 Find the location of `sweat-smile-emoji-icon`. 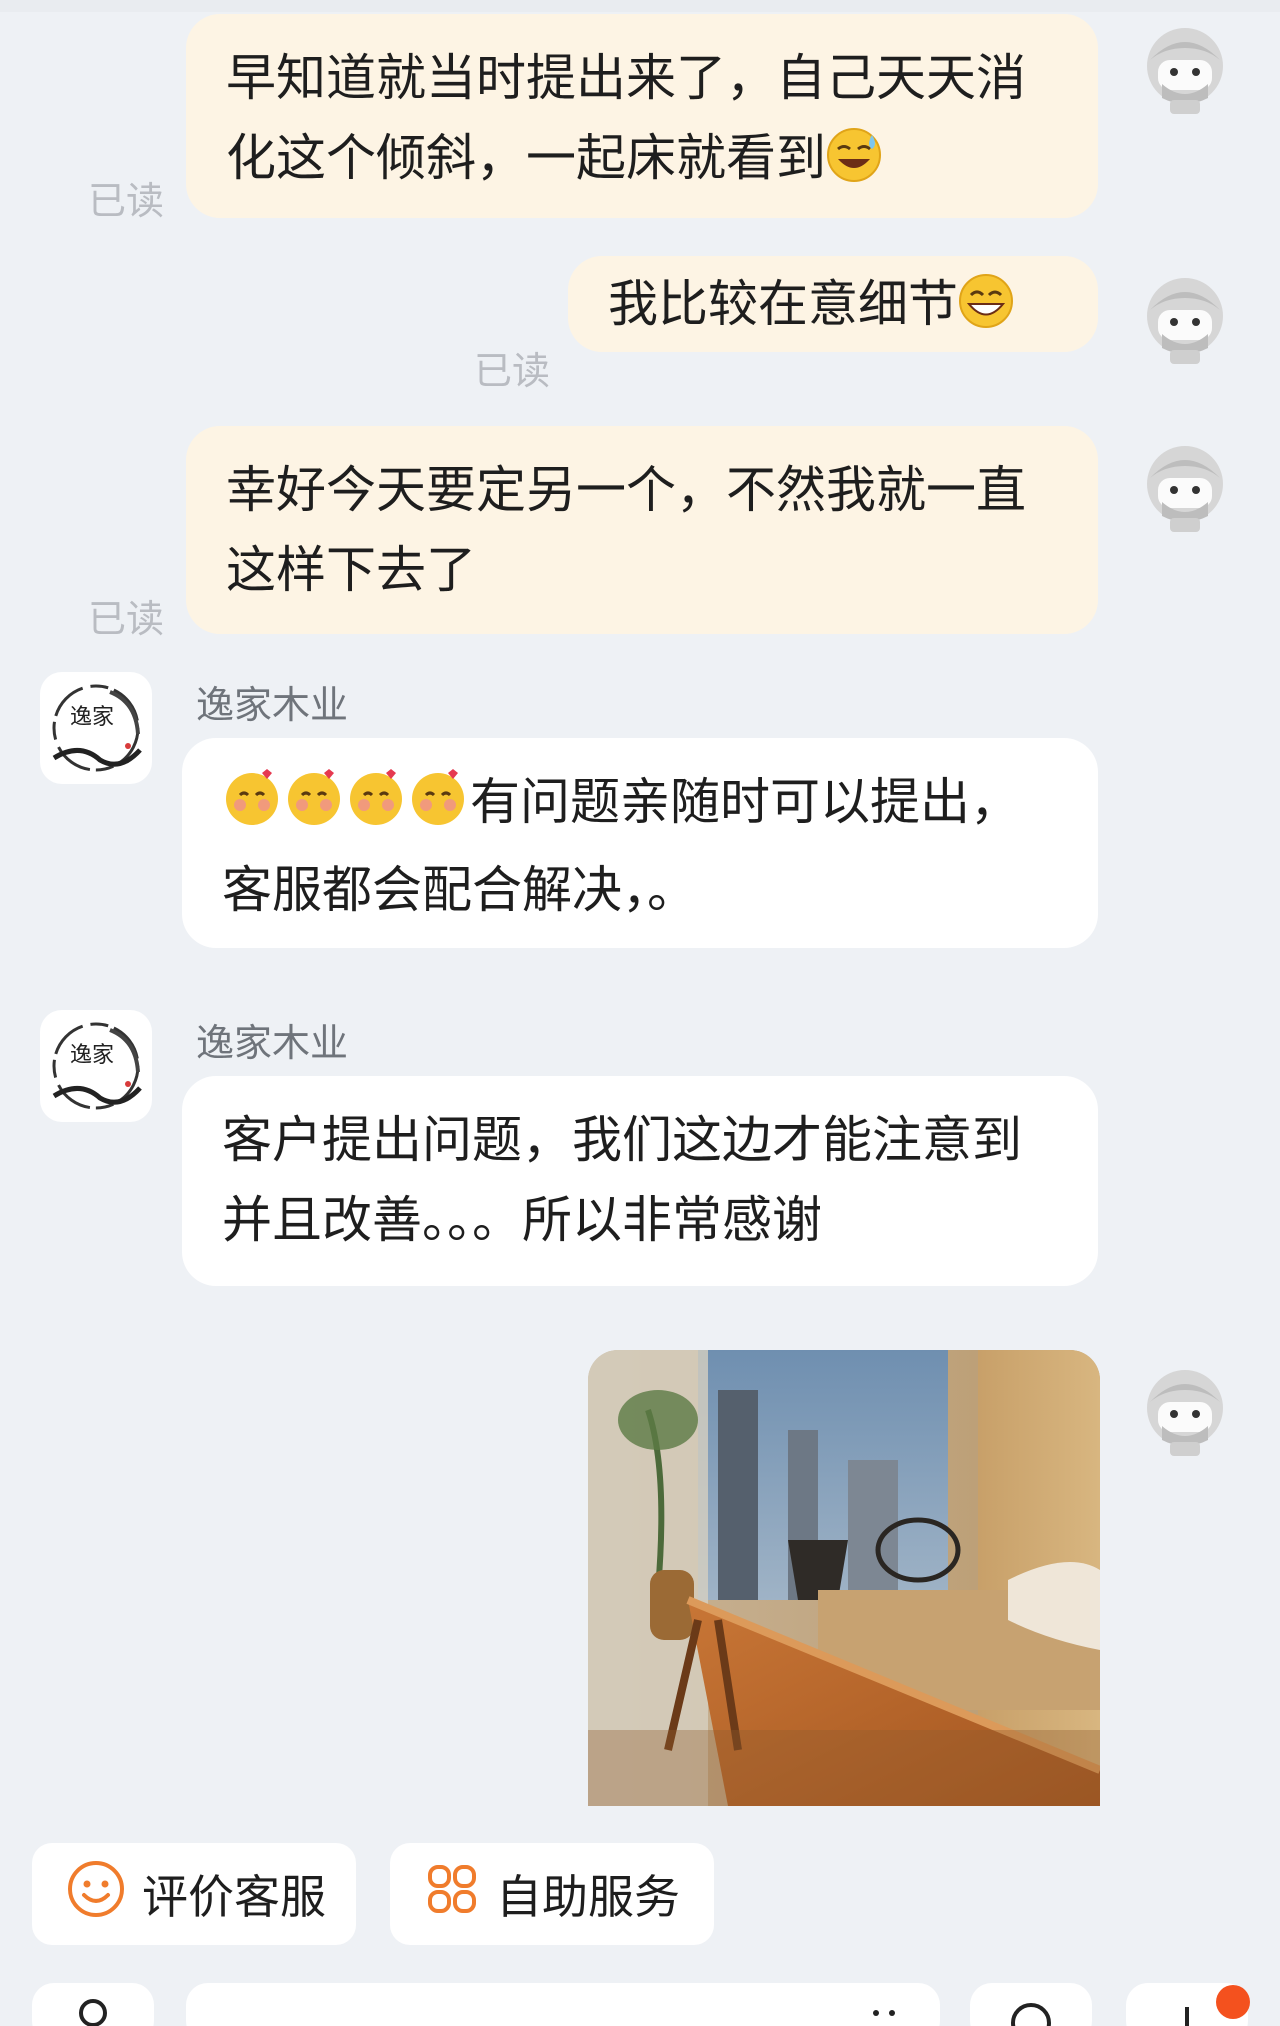

sweat-smile-emoji-icon is located at coordinates (854, 166).